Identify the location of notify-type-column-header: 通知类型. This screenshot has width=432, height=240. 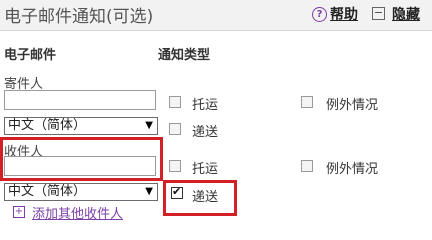
(184, 55).